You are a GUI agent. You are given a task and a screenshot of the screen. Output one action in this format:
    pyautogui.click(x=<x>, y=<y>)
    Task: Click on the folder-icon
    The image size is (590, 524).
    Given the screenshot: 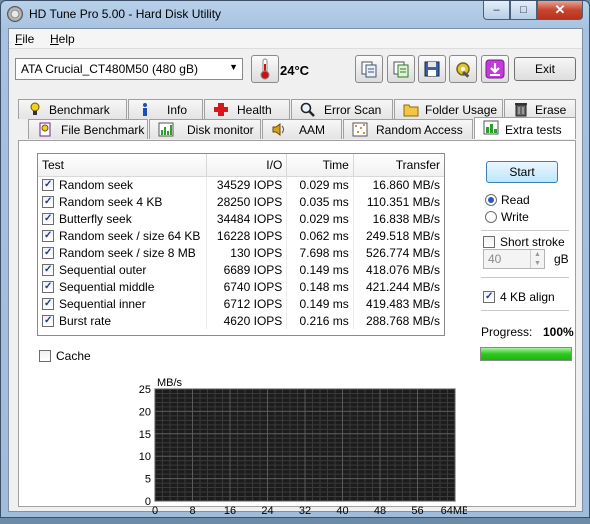 What is the action you would take?
    pyautogui.click(x=411, y=110)
    